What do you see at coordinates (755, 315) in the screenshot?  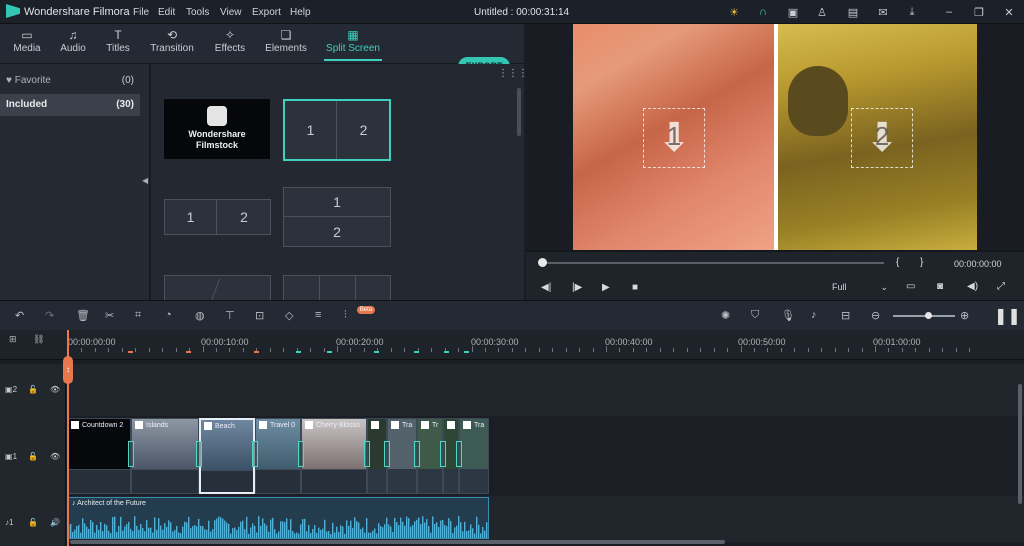 I see `marker-icon: ⛉` at bounding box center [755, 315].